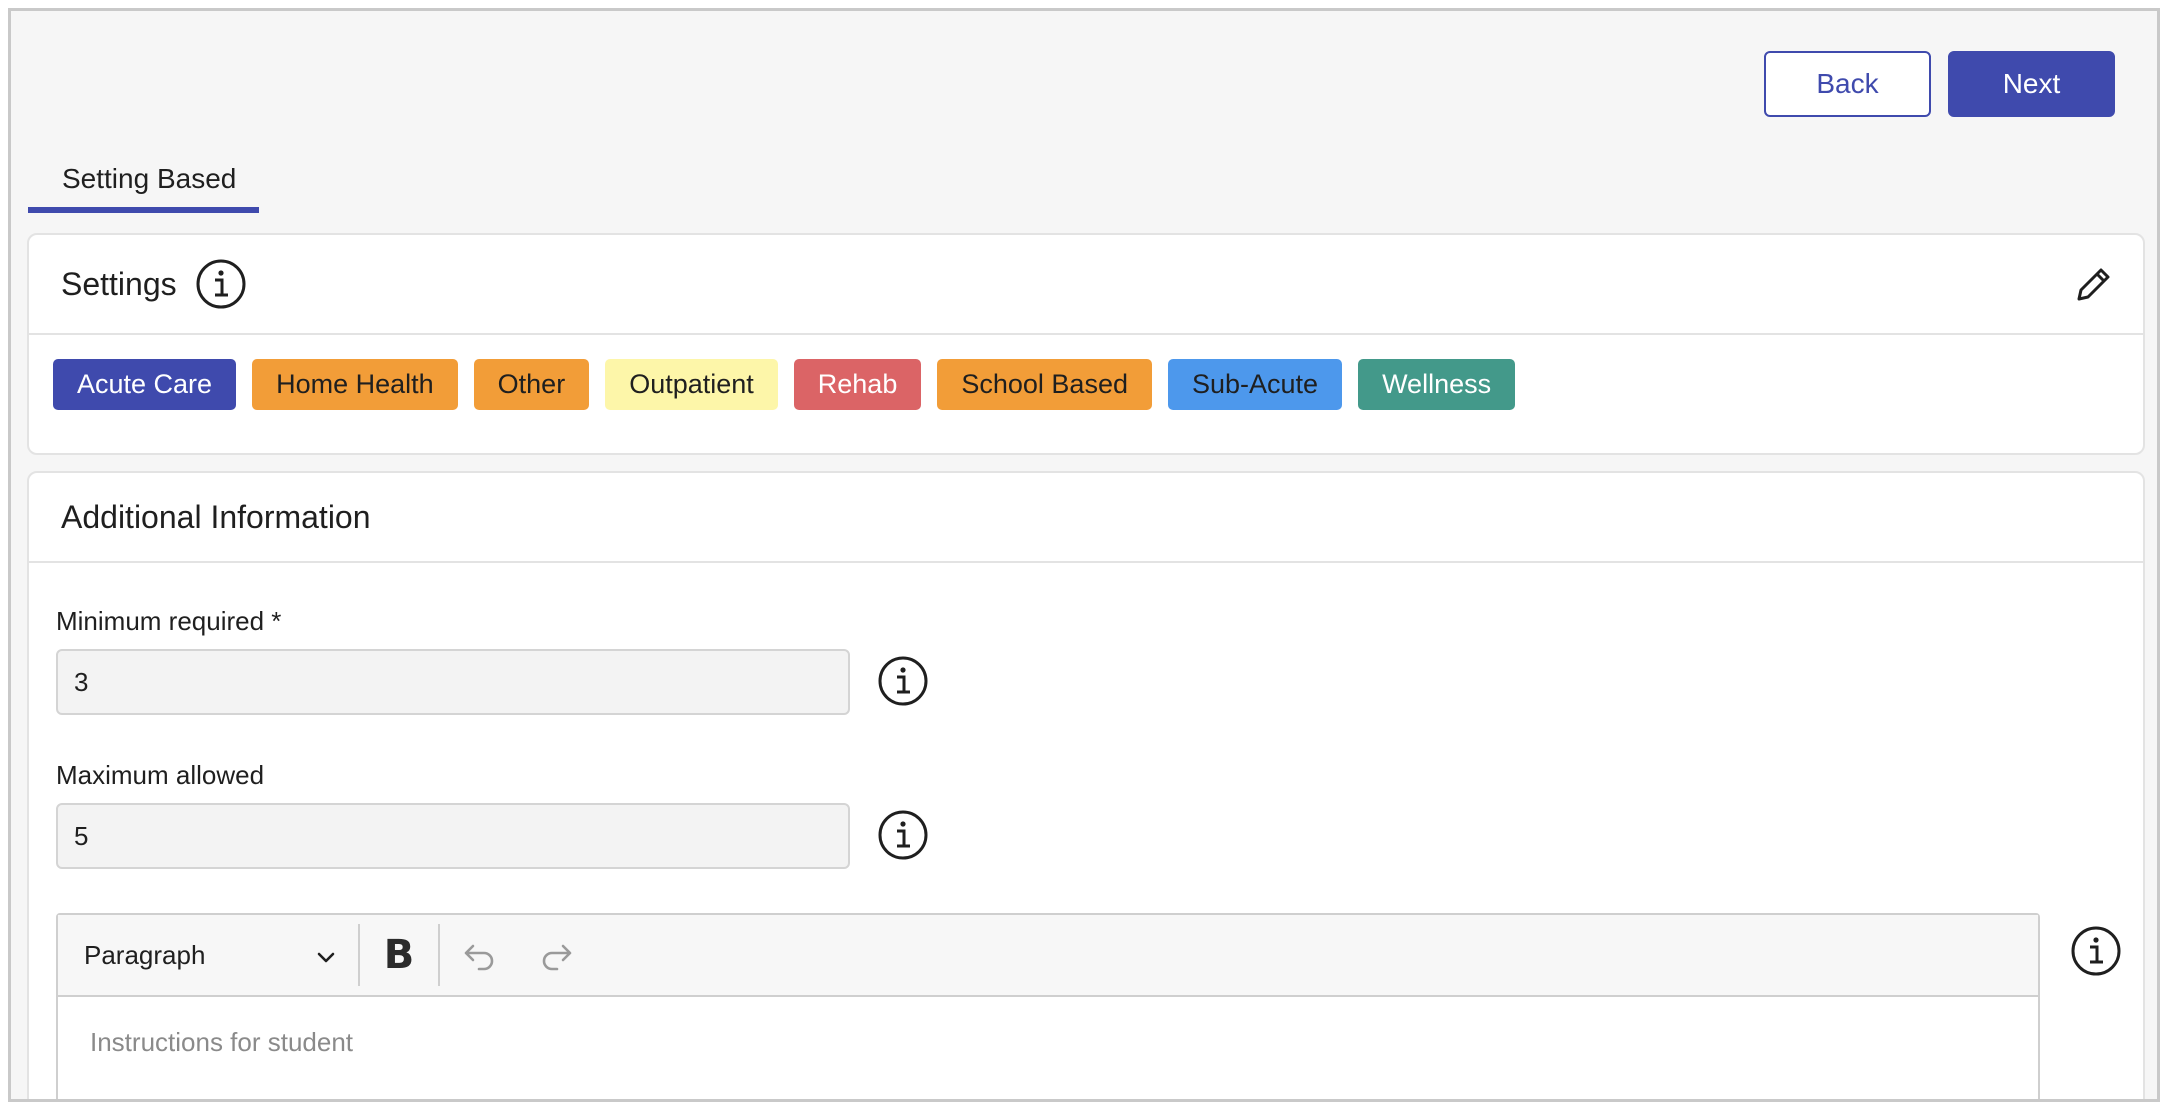  I want to click on maximum-allowed-label: Maximum allowed, so click(160, 775).